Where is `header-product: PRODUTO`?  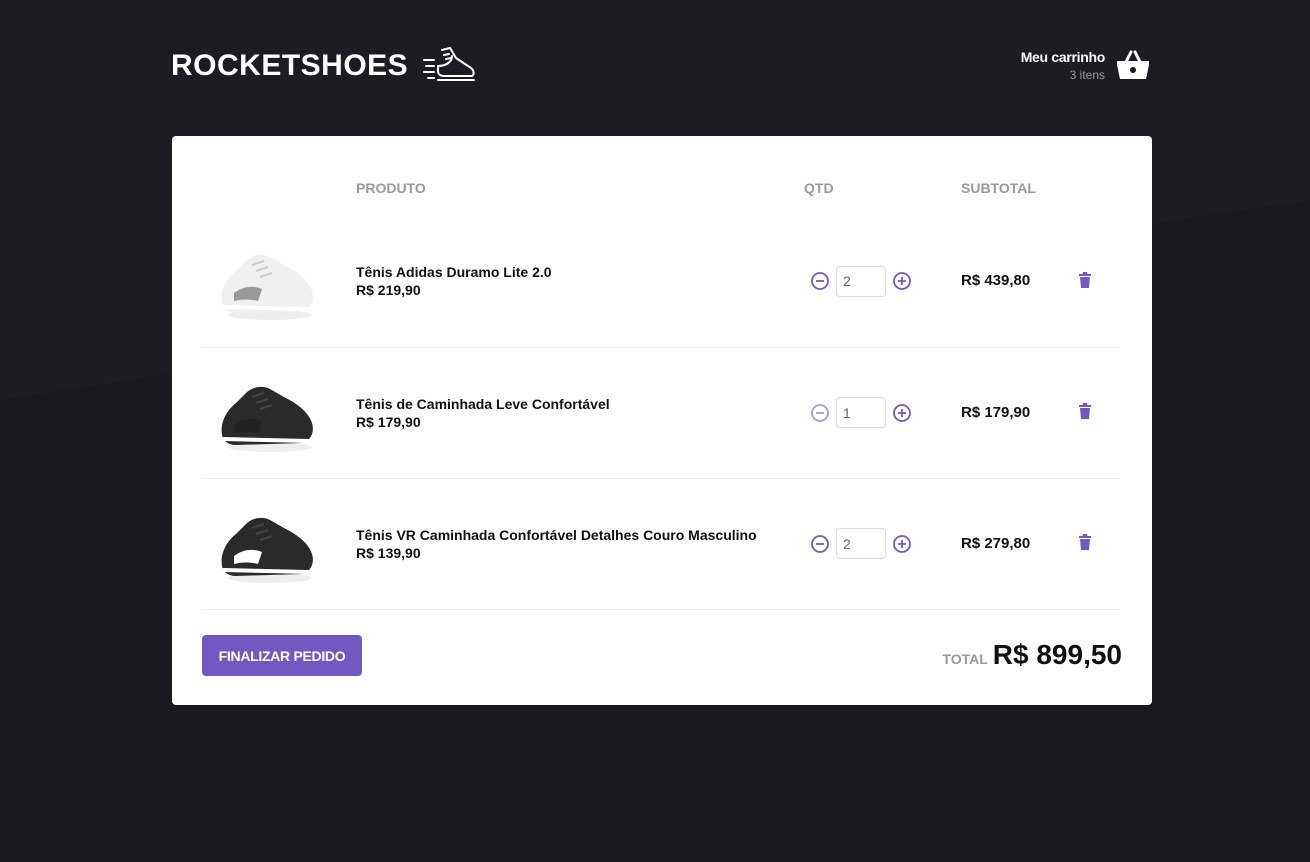 header-product: PRODUTO is located at coordinates (391, 188).